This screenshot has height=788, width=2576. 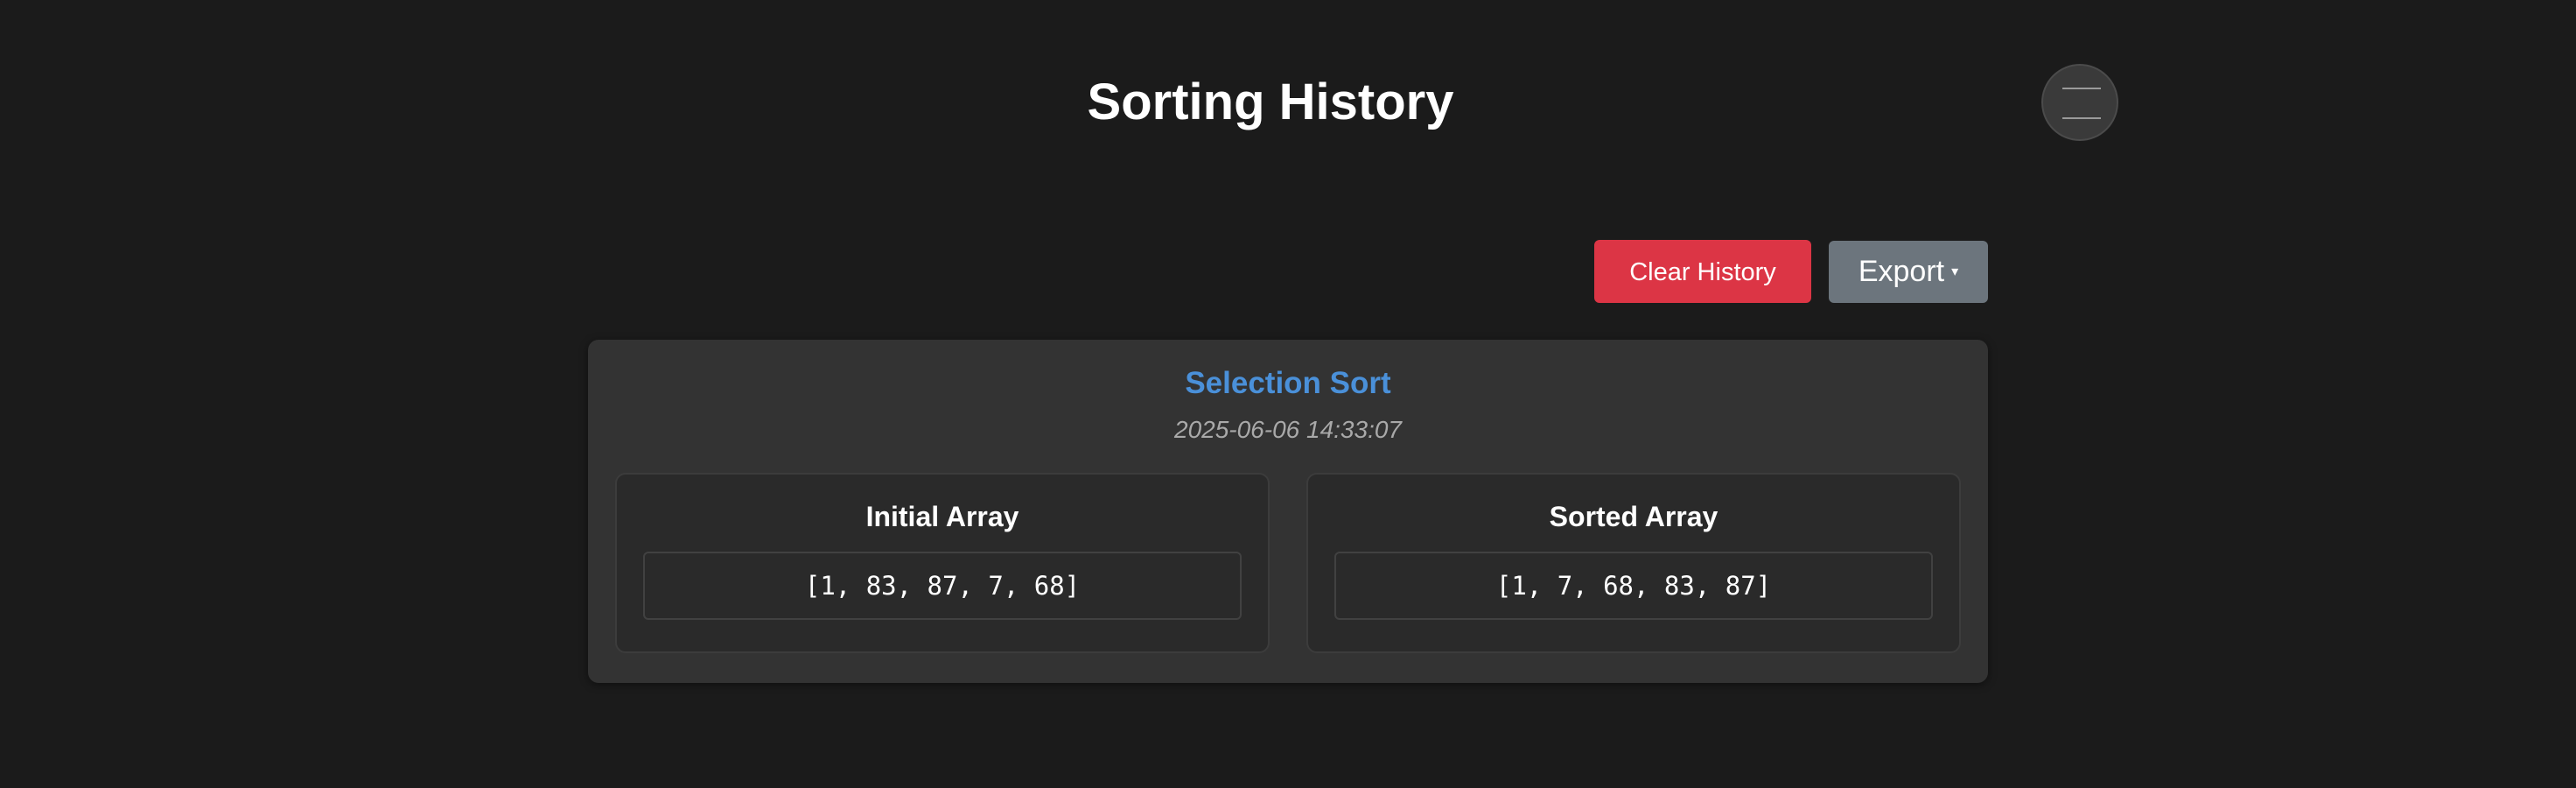 I want to click on sorted-array-title: Sorted Array, so click(x=1633, y=516).